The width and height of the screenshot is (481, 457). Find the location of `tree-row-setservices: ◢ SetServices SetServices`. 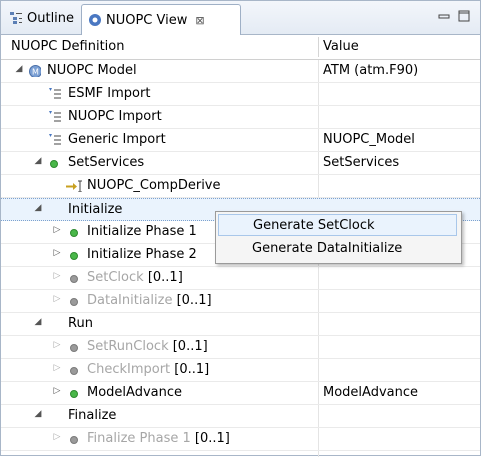

tree-row-setservices: ◢ SetServices SetServices is located at coordinates (240, 163).